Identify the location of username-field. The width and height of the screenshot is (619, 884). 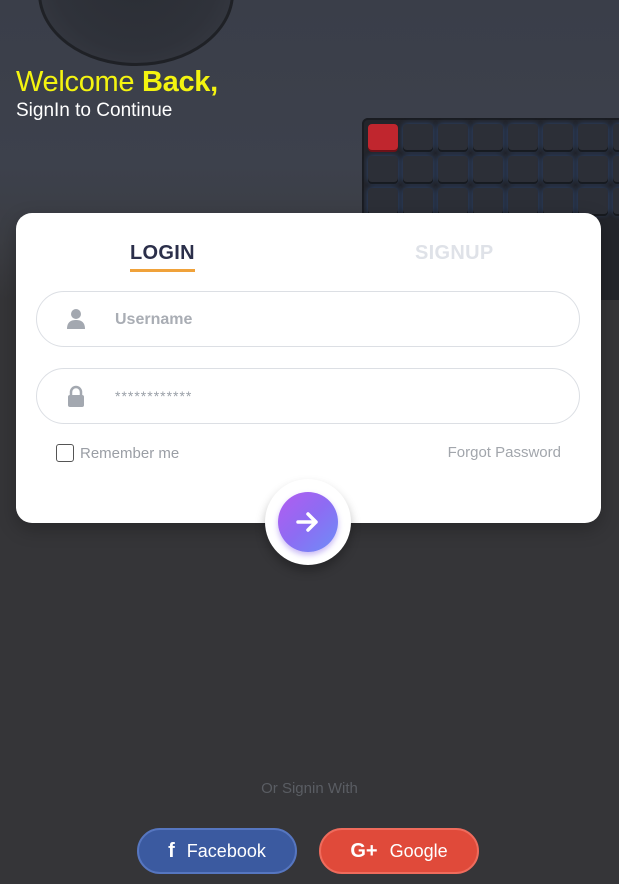
(308, 319).